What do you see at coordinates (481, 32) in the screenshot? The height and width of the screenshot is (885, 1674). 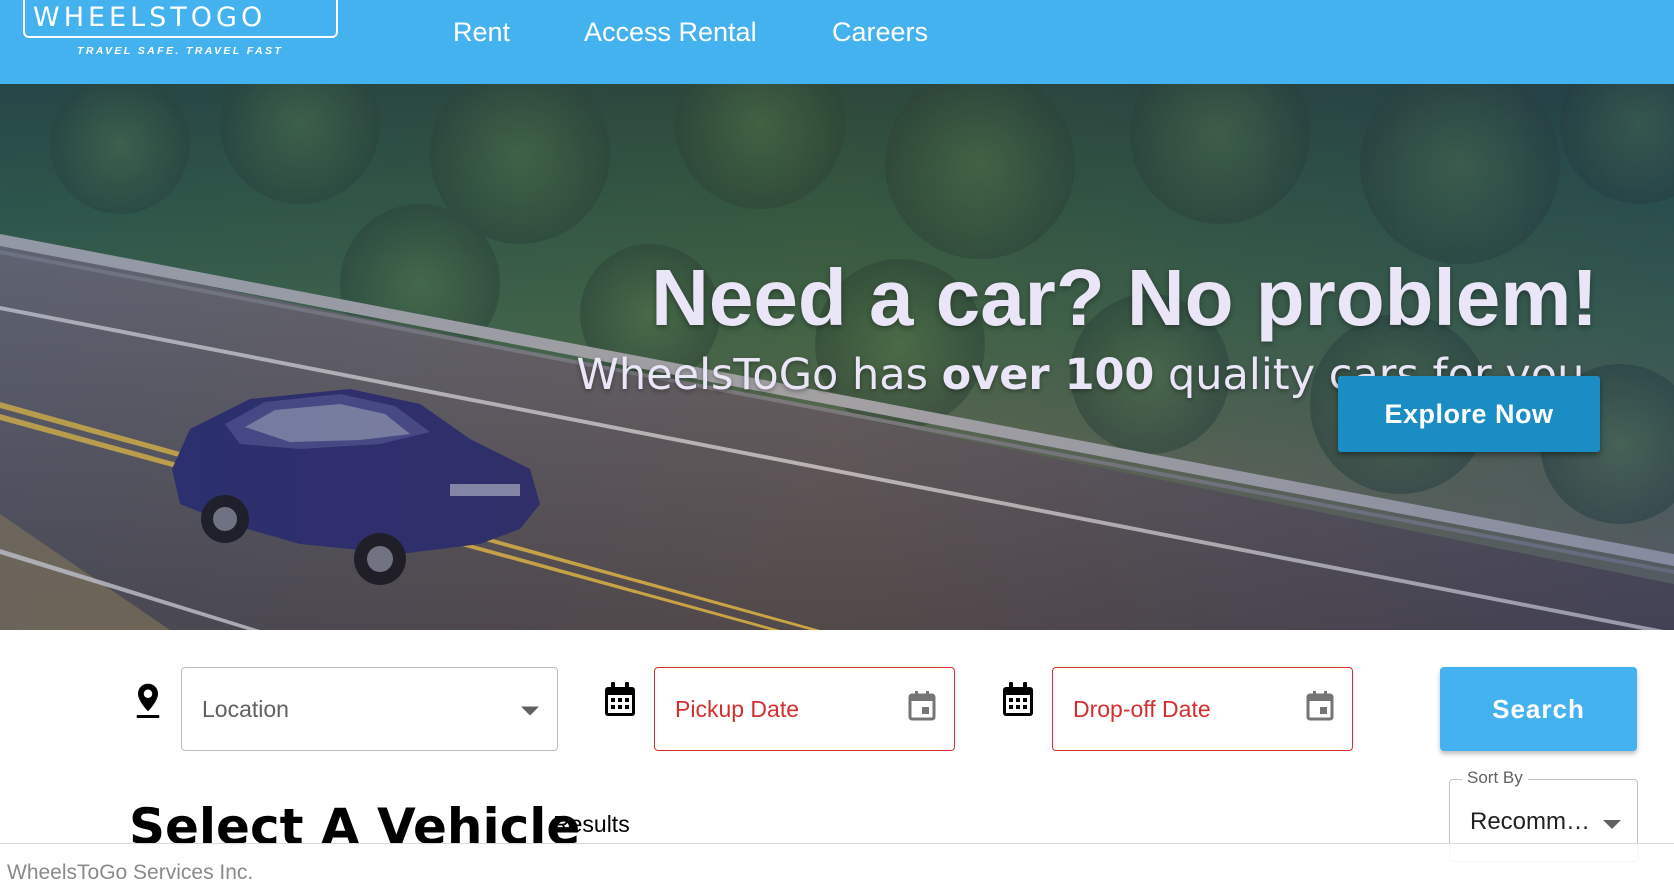 I see `nav-link-rent: Rent` at bounding box center [481, 32].